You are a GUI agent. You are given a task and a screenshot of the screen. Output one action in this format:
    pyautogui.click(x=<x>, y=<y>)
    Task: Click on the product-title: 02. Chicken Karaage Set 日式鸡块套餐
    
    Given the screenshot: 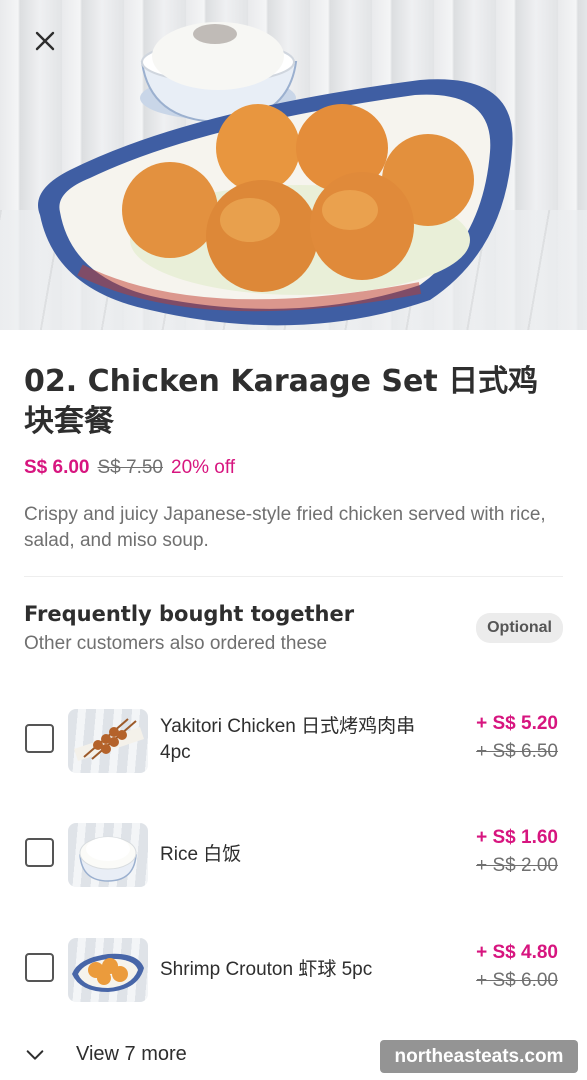 What is the action you would take?
    pyautogui.click(x=281, y=401)
    